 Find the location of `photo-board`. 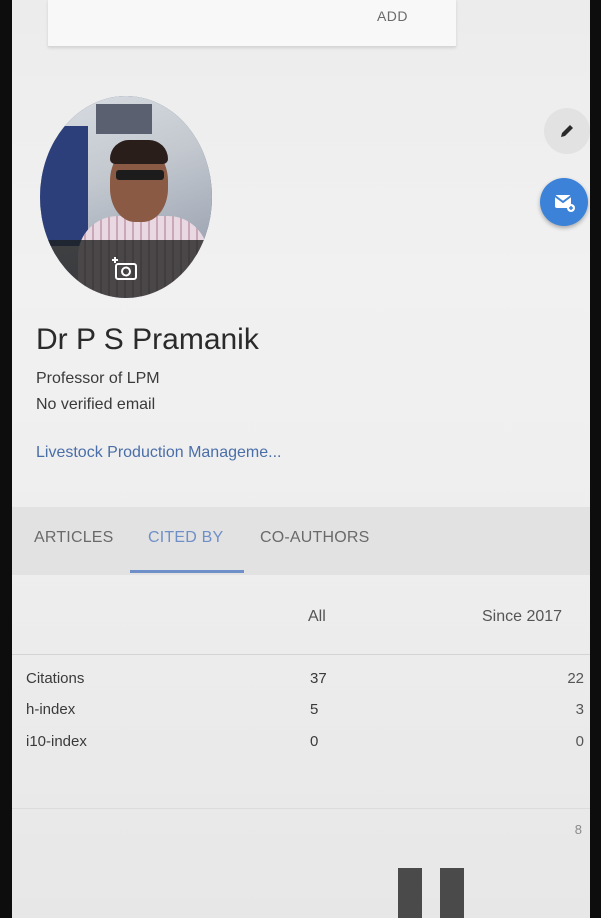

photo-board is located at coordinates (64, 186).